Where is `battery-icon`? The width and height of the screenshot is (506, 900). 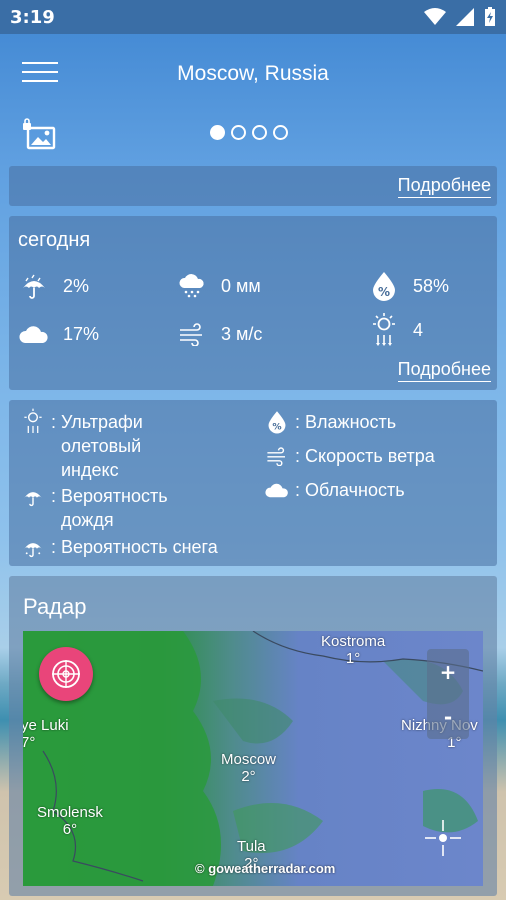
battery-icon is located at coordinates (490, 16).